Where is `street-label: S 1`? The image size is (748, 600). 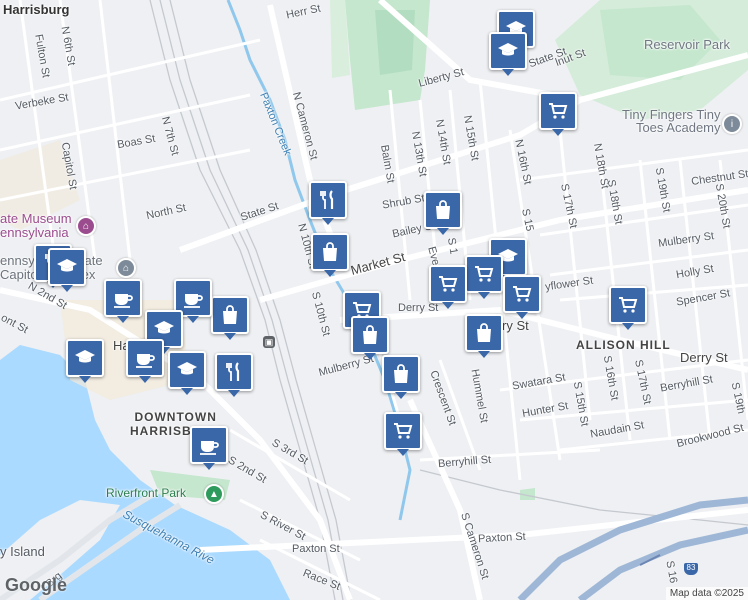 street-label: S 1 is located at coordinates (452, 246).